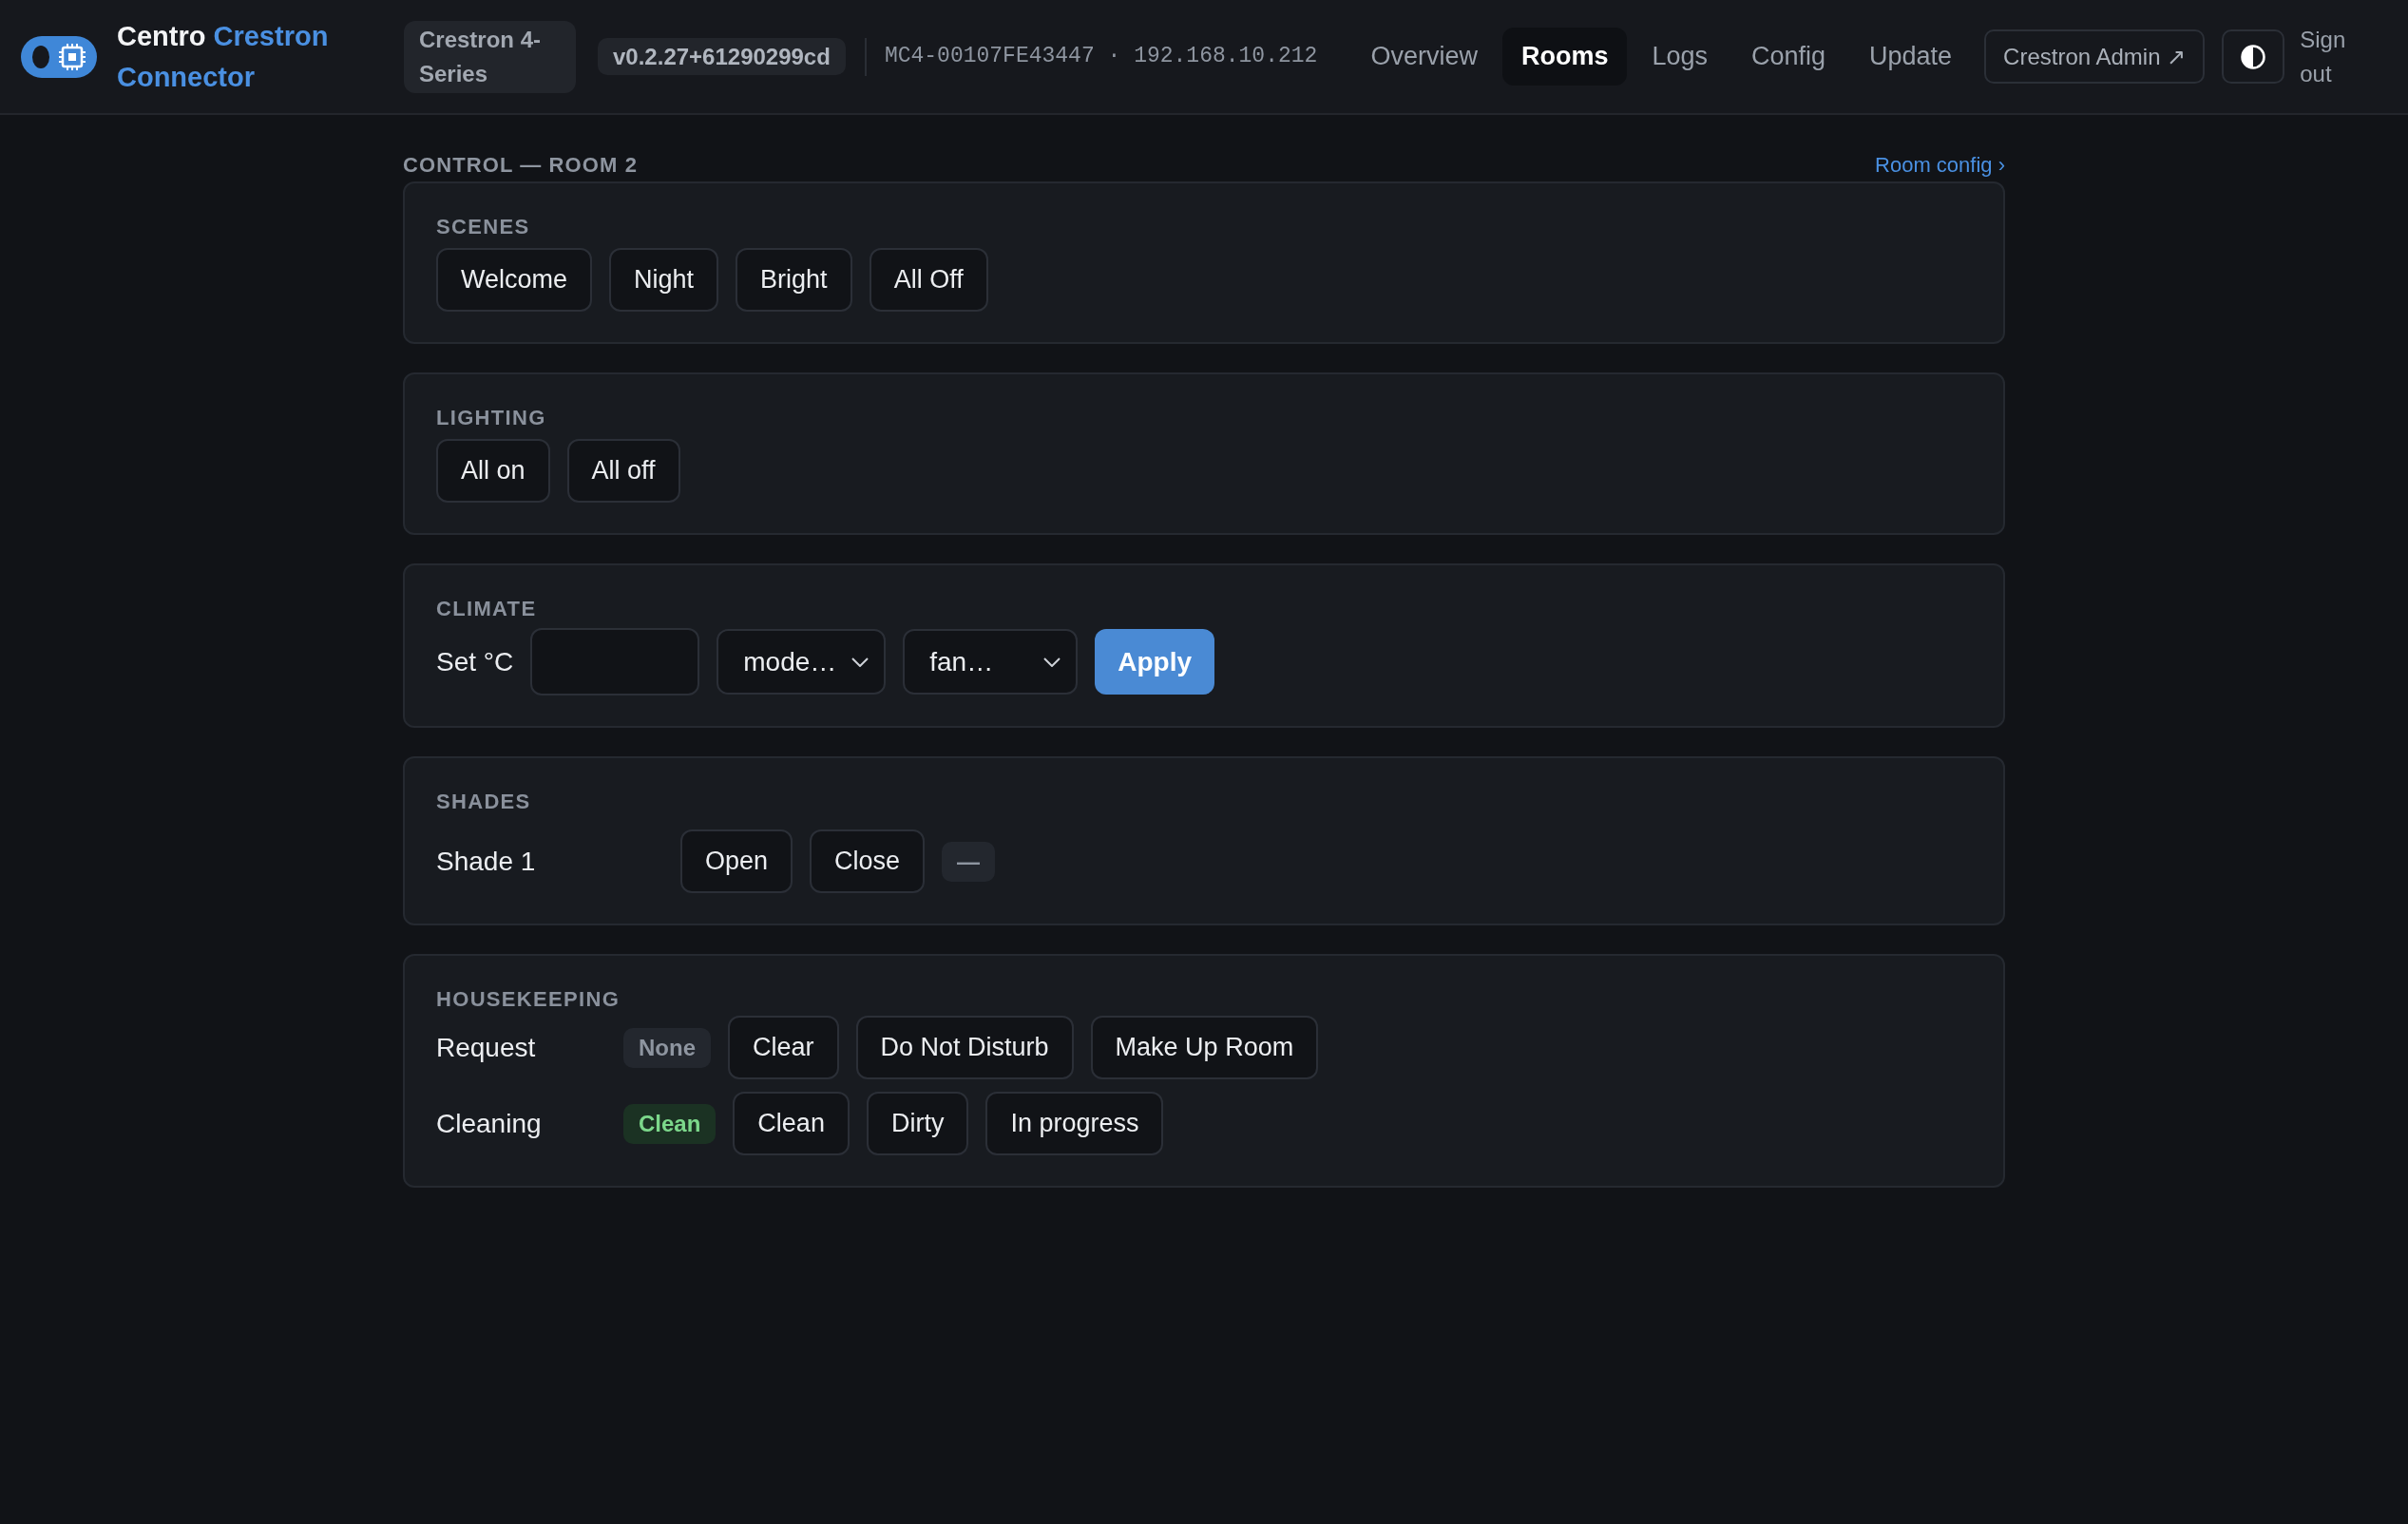  What do you see at coordinates (1789, 57) in the screenshot?
I see `nav-tab: Config` at bounding box center [1789, 57].